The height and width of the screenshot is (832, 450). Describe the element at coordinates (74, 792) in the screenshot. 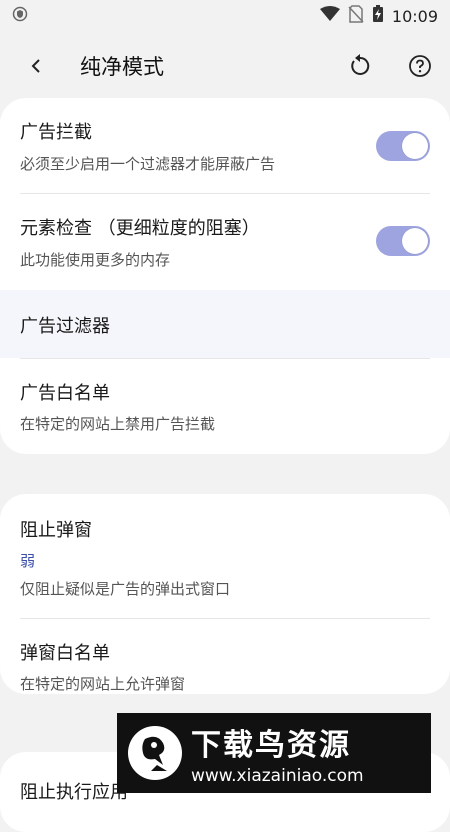

I see `block-apps-title: 阻止执行应用` at that location.